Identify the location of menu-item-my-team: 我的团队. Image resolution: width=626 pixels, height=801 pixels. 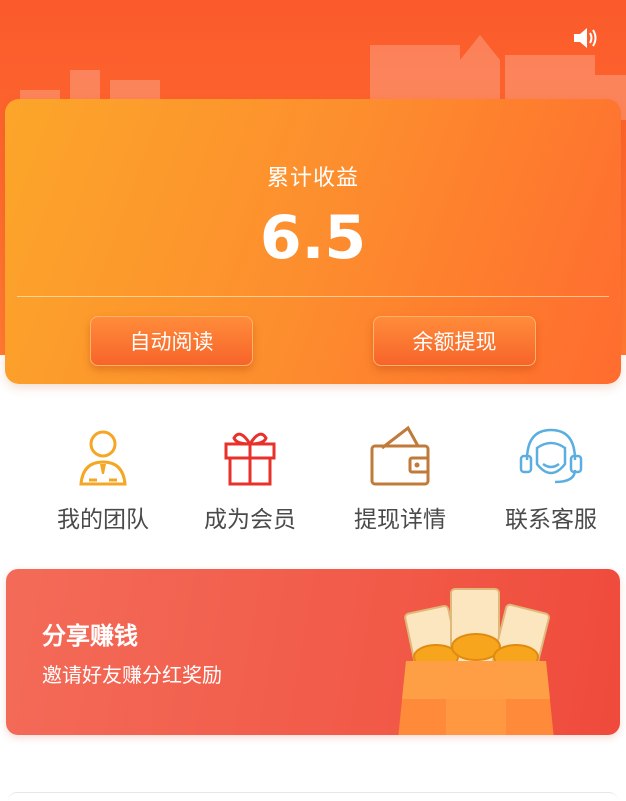
(103, 480).